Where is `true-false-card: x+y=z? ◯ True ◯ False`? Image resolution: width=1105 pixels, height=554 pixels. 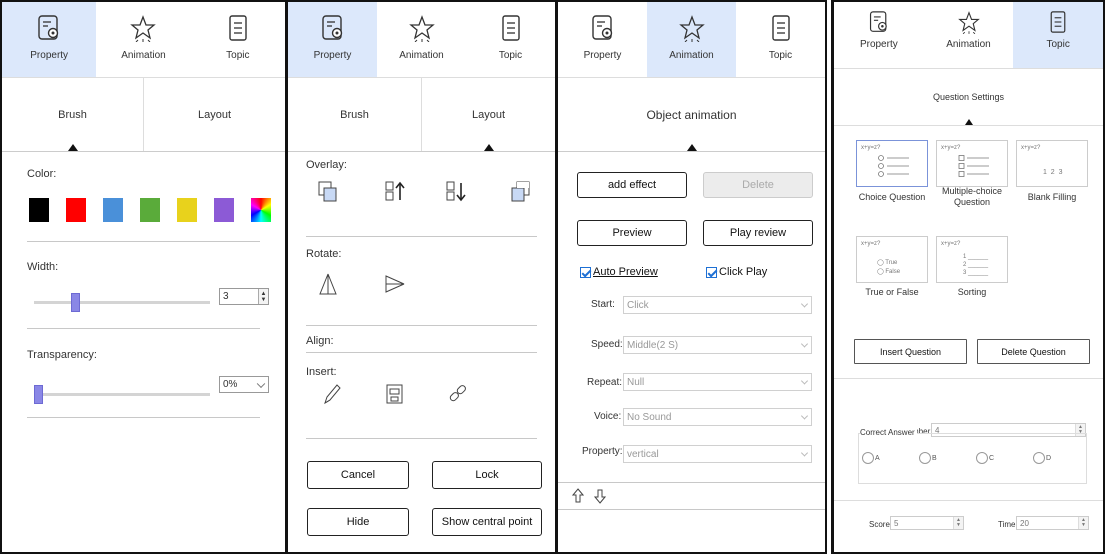
true-false-card: x+y=z? ◯ True ◯ False is located at coordinates (892, 259).